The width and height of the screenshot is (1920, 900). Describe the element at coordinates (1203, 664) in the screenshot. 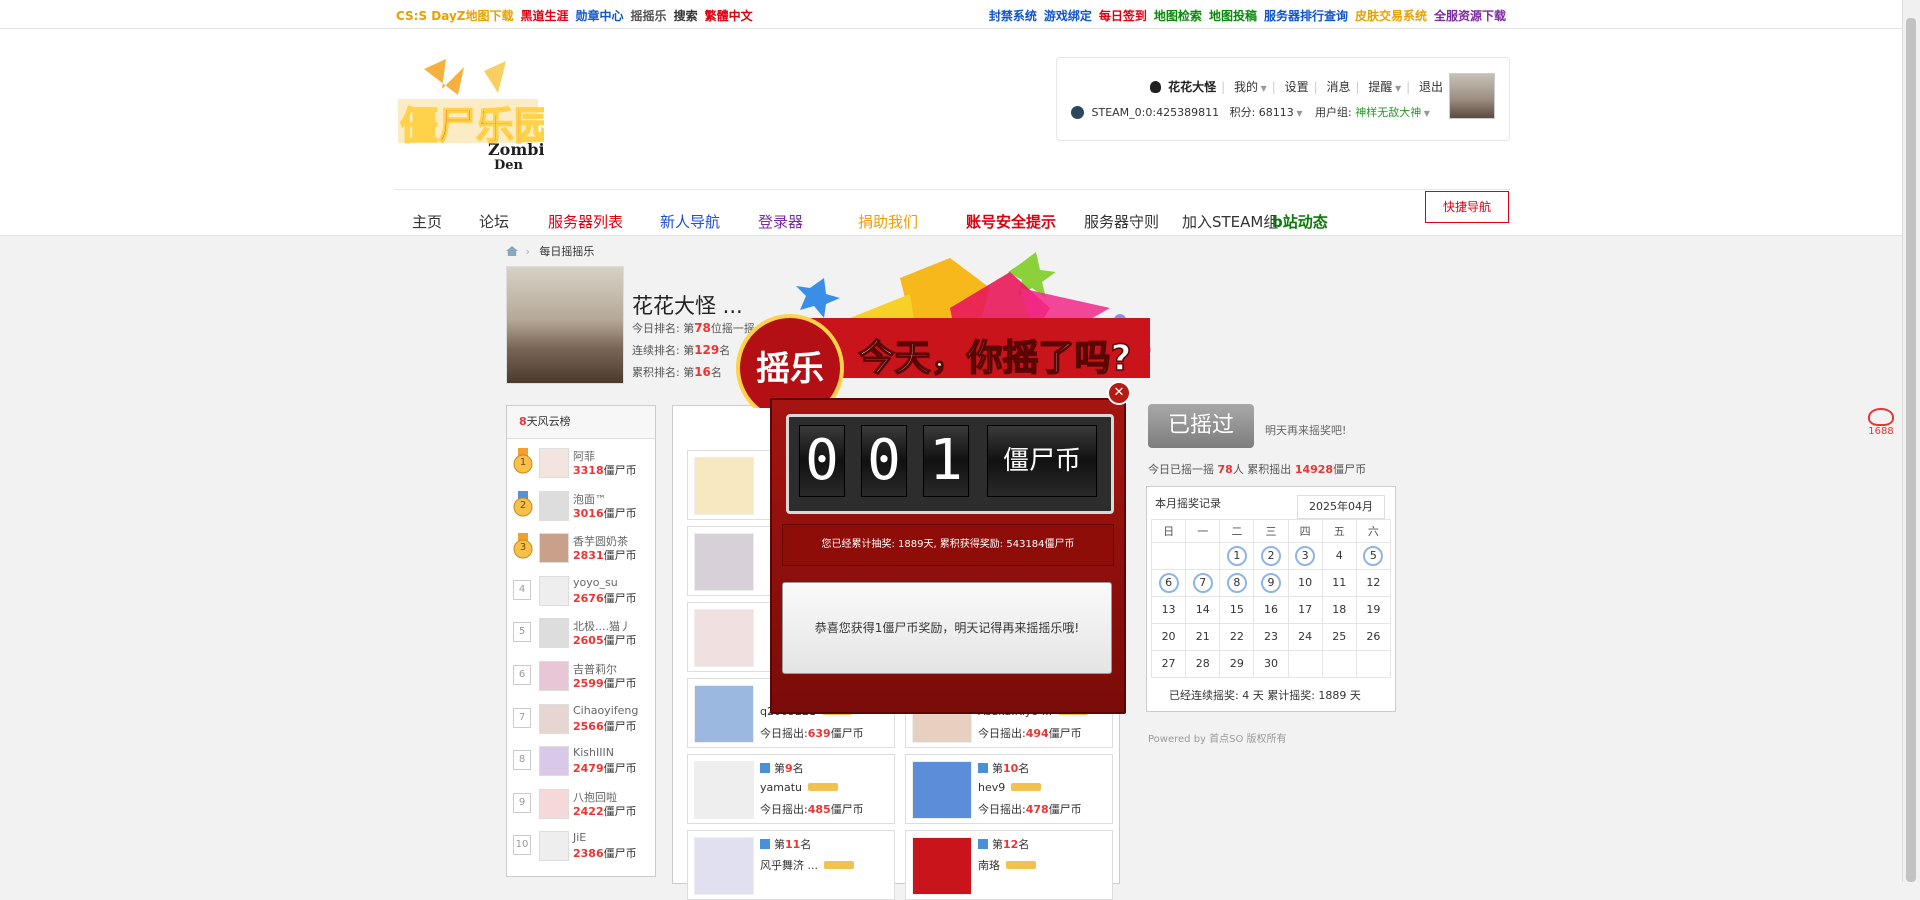

I see `calendar-day: 28` at that location.